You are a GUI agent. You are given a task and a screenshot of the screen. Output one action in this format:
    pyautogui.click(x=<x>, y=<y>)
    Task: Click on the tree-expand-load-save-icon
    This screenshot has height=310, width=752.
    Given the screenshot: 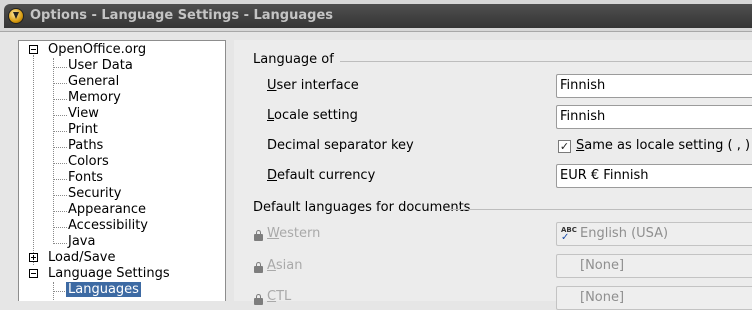 What is the action you would take?
    pyautogui.click(x=33, y=257)
    